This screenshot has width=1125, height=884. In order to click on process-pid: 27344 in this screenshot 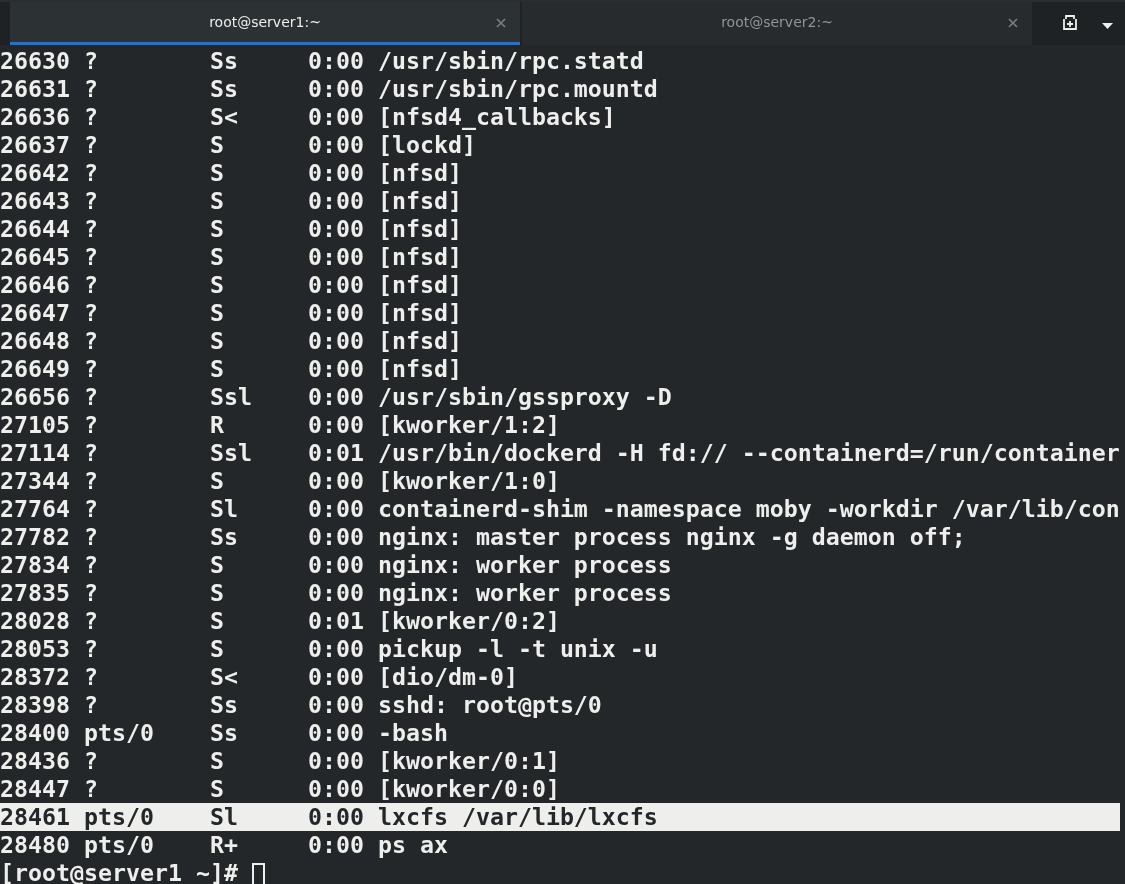, I will do `click(35, 481)`.